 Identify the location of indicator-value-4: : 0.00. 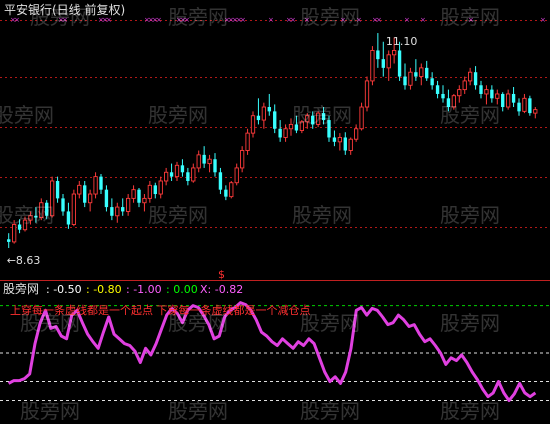
(182, 289).